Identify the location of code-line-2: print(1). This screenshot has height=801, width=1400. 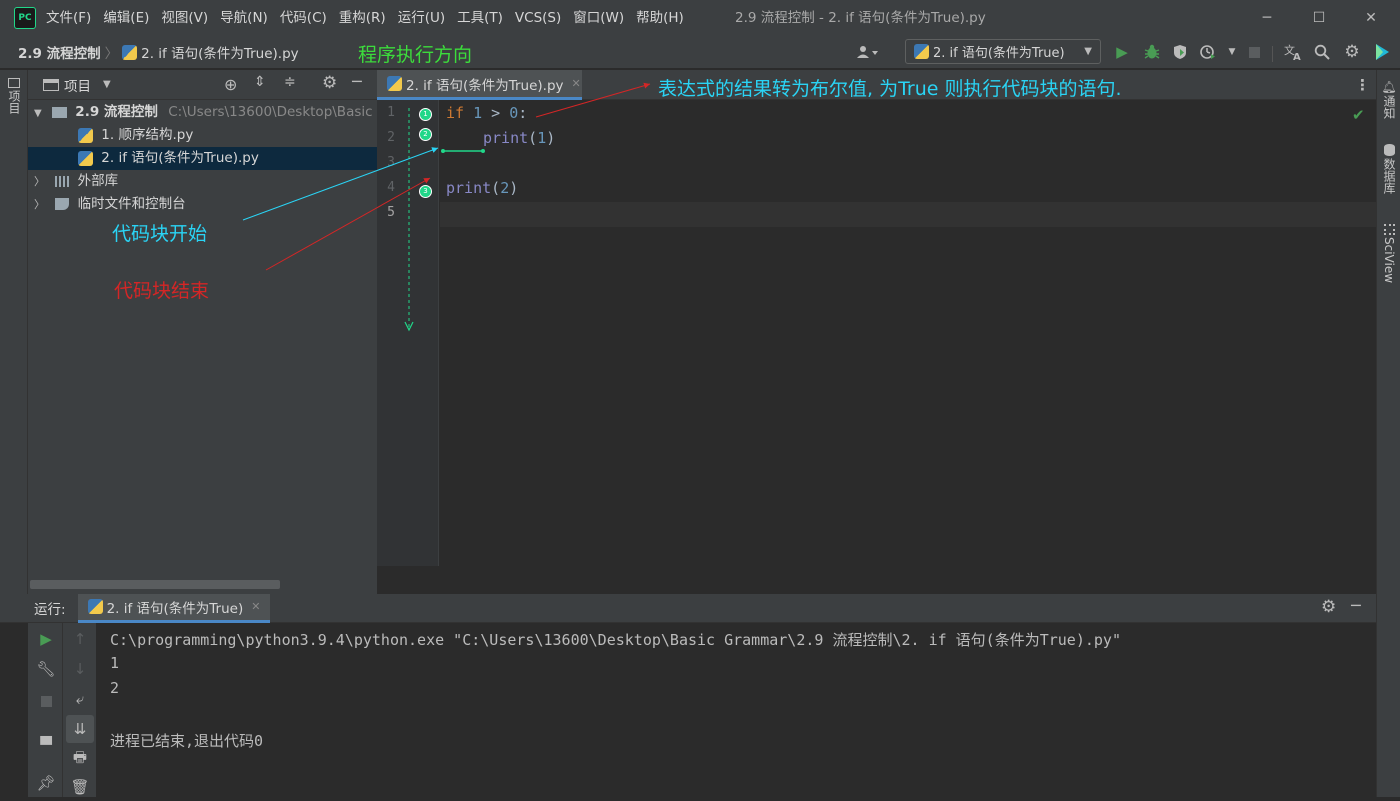
(519, 138).